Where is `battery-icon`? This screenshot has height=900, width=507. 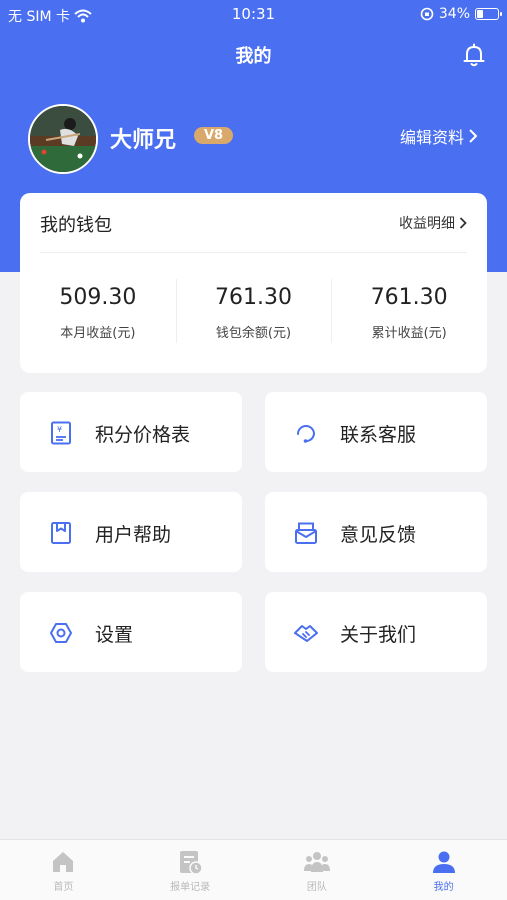 battery-icon is located at coordinates (488, 14).